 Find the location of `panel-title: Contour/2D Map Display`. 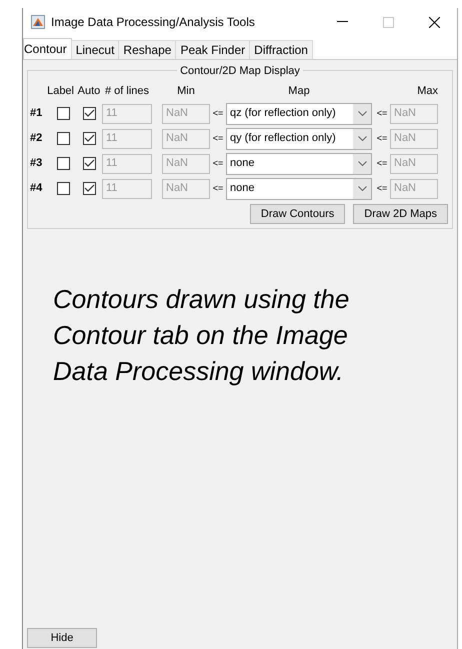

panel-title: Contour/2D Map Display is located at coordinates (240, 71).